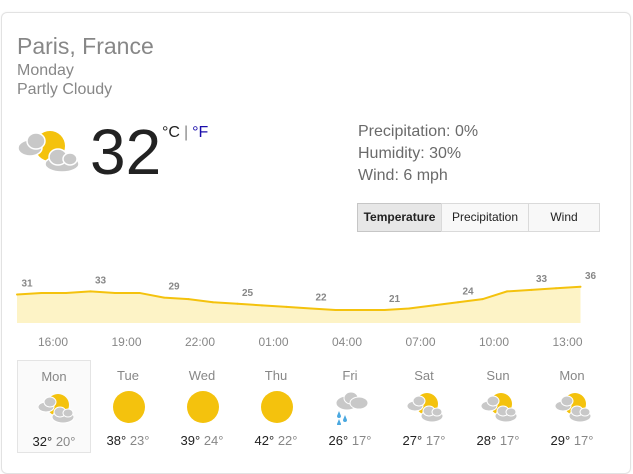 The height and width of the screenshot is (474, 633). Describe the element at coordinates (498, 440) in the screenshot. I see `forecast-temps: 28° 17°` at that location.